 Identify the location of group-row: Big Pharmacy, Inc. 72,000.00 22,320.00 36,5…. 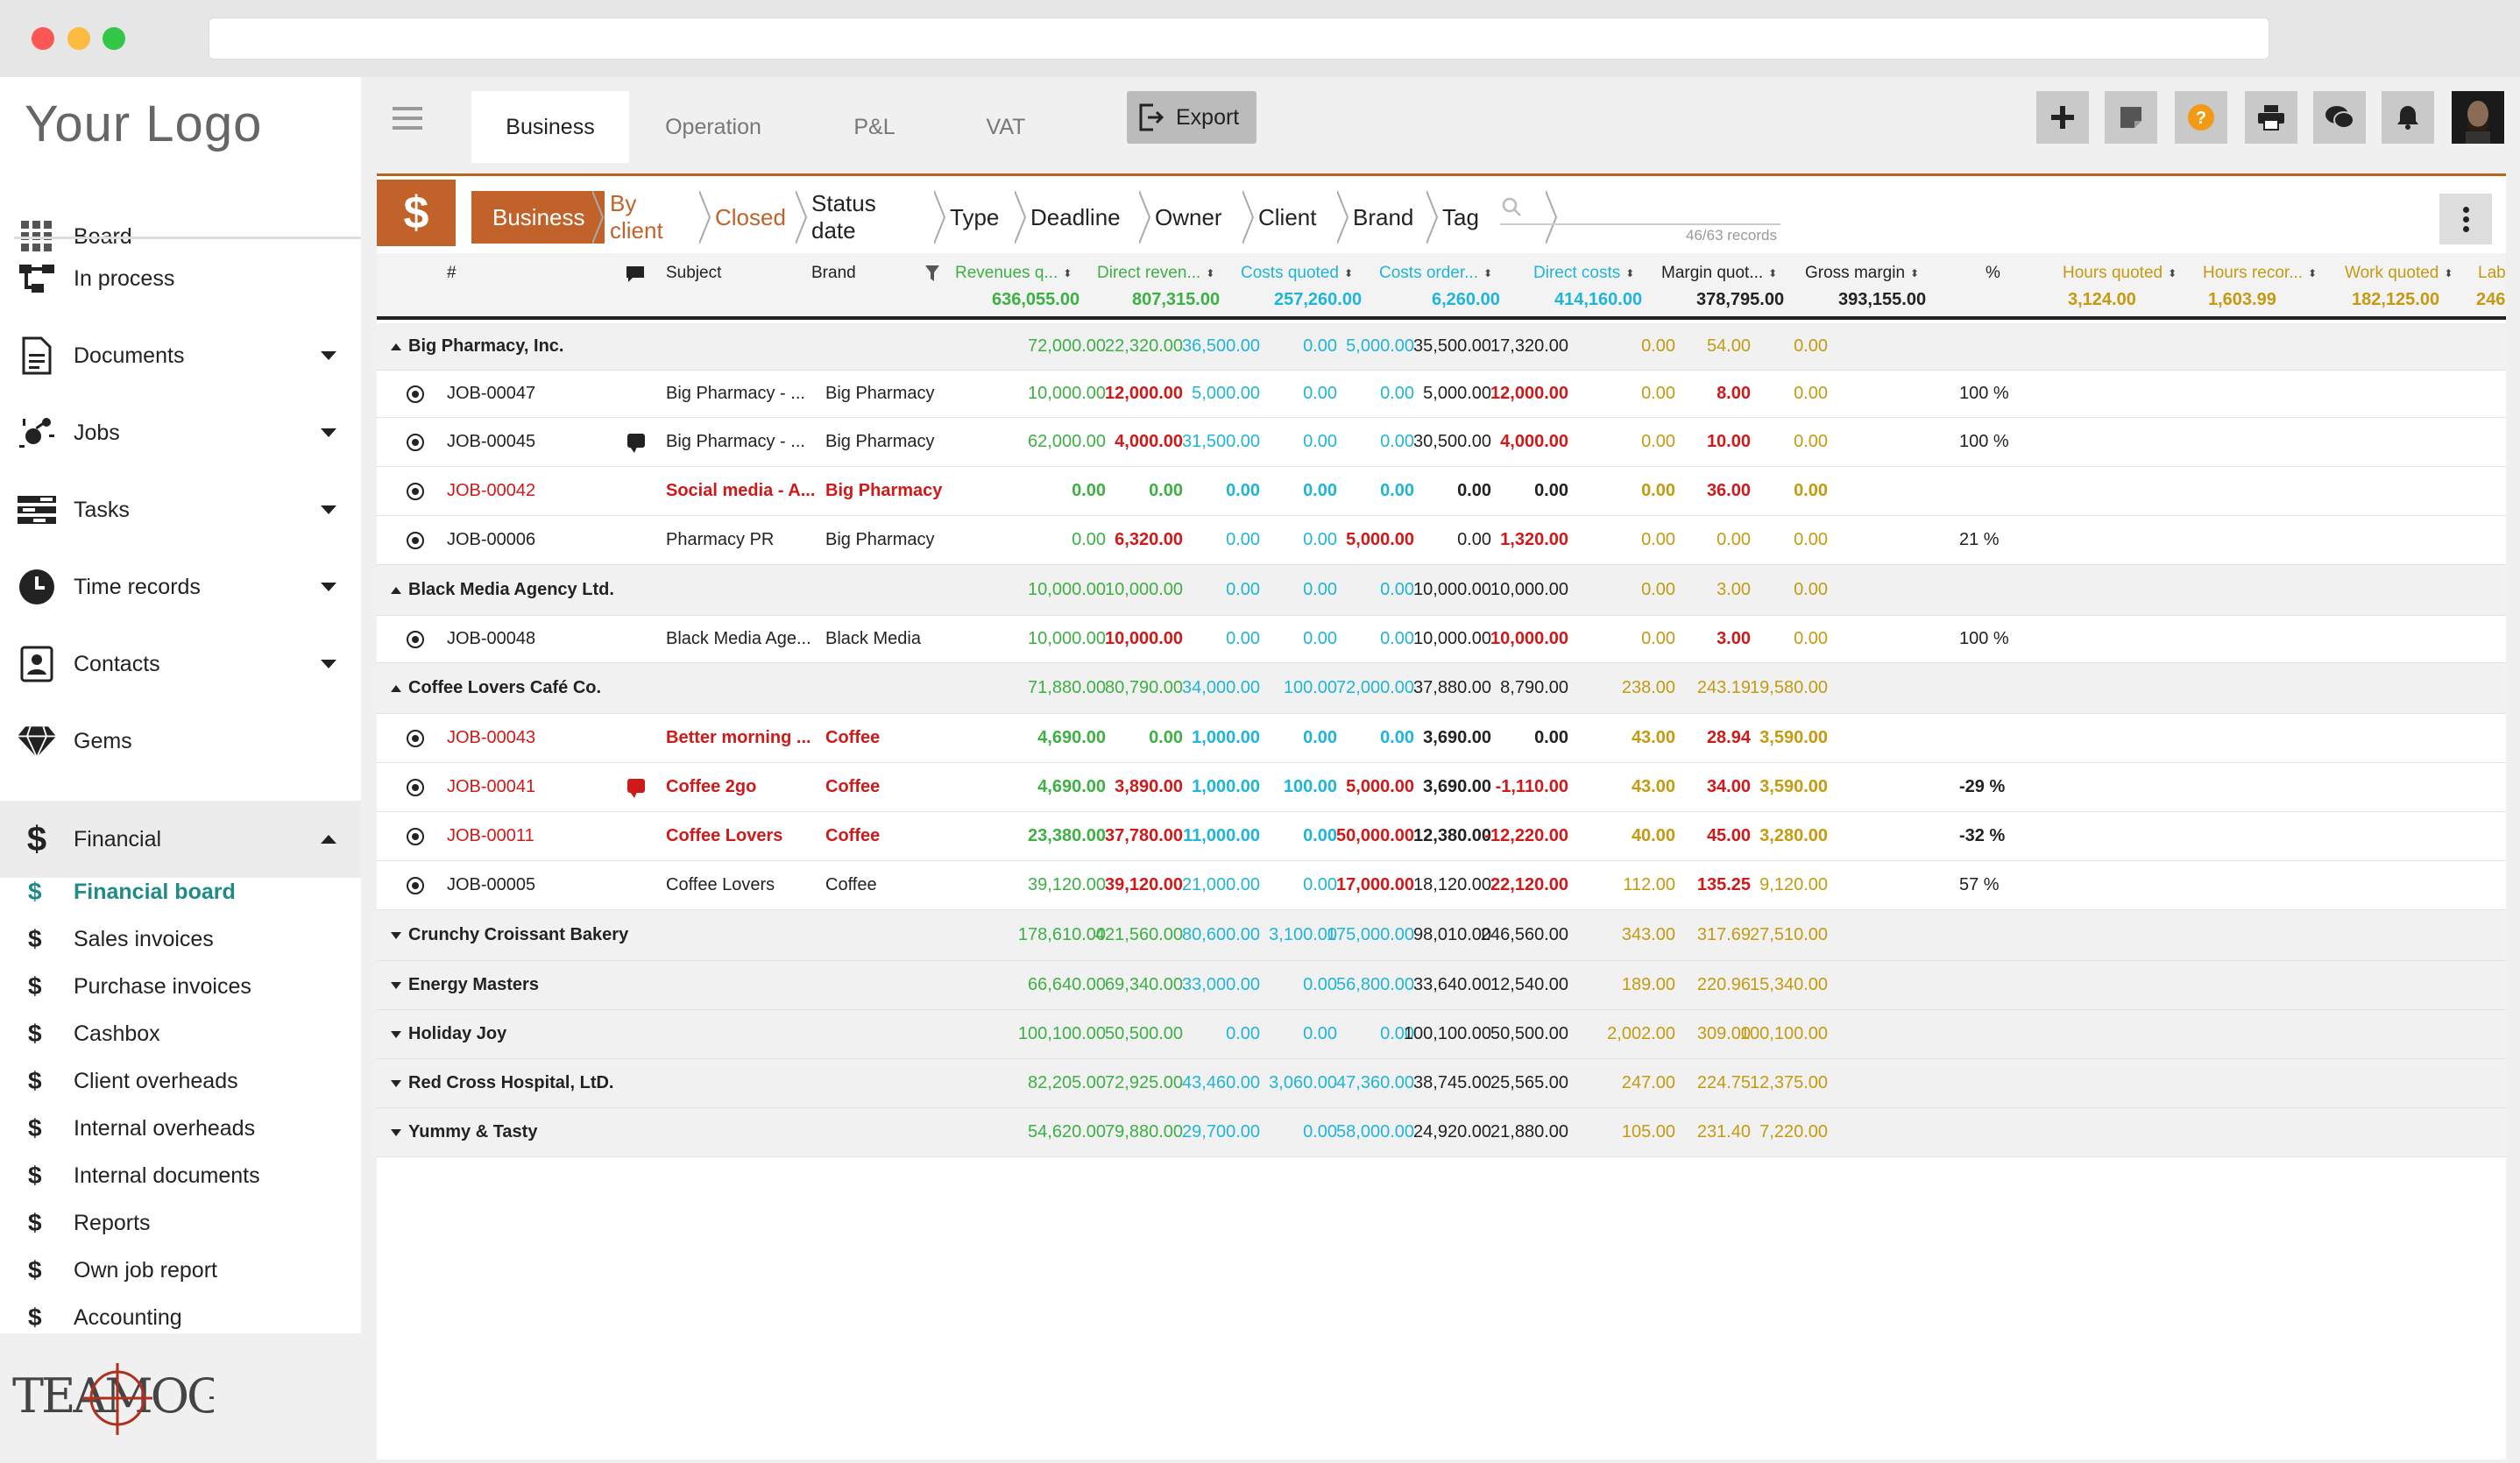
(1441, 347).